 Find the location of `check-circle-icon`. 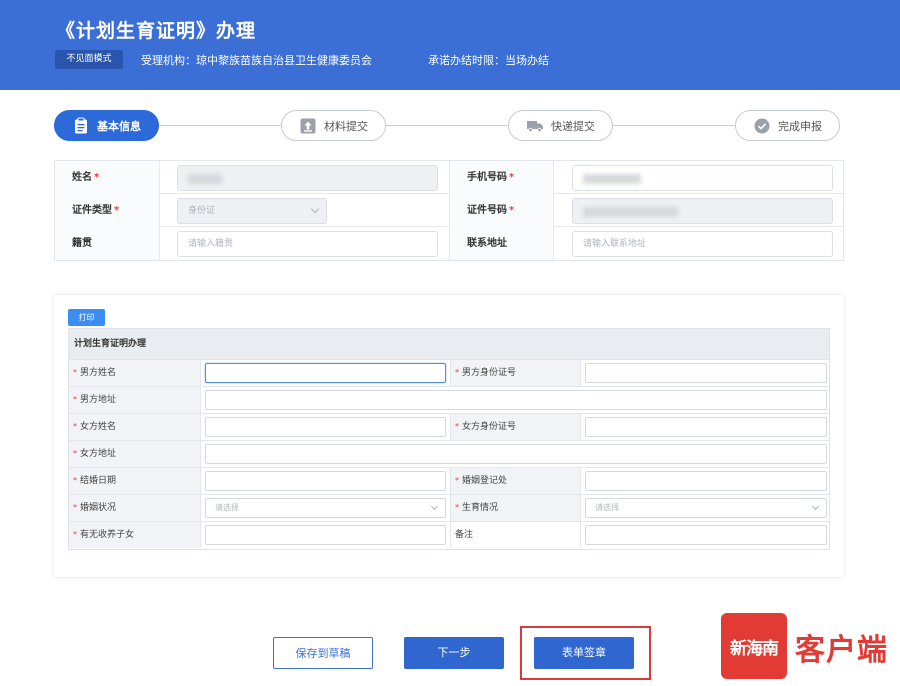

check-circle-icon is located at coordinates (762, 126).